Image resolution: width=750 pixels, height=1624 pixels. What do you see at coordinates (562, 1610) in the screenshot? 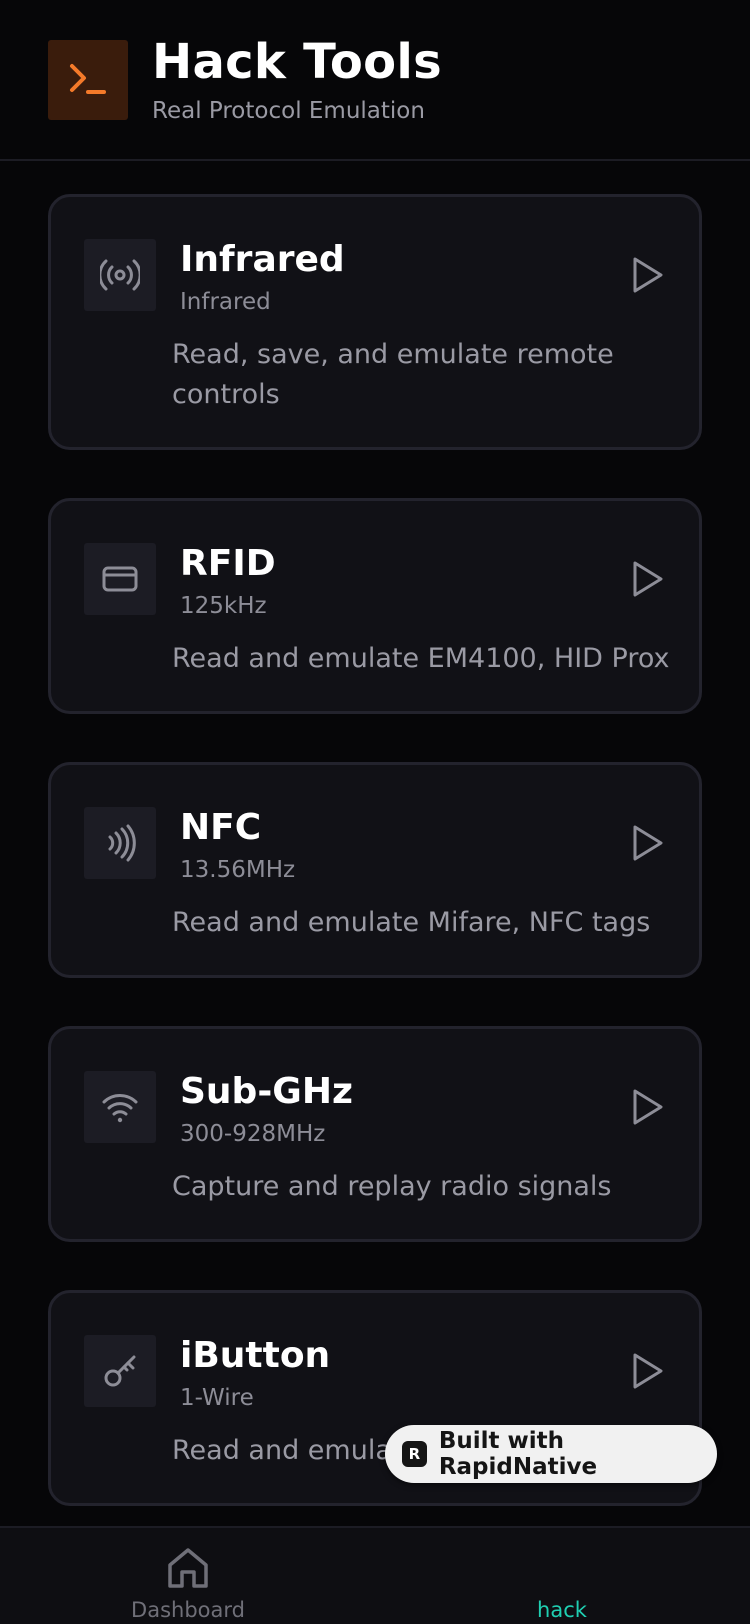
I see `nav-label: hack` at bounding box center [562, 1610].